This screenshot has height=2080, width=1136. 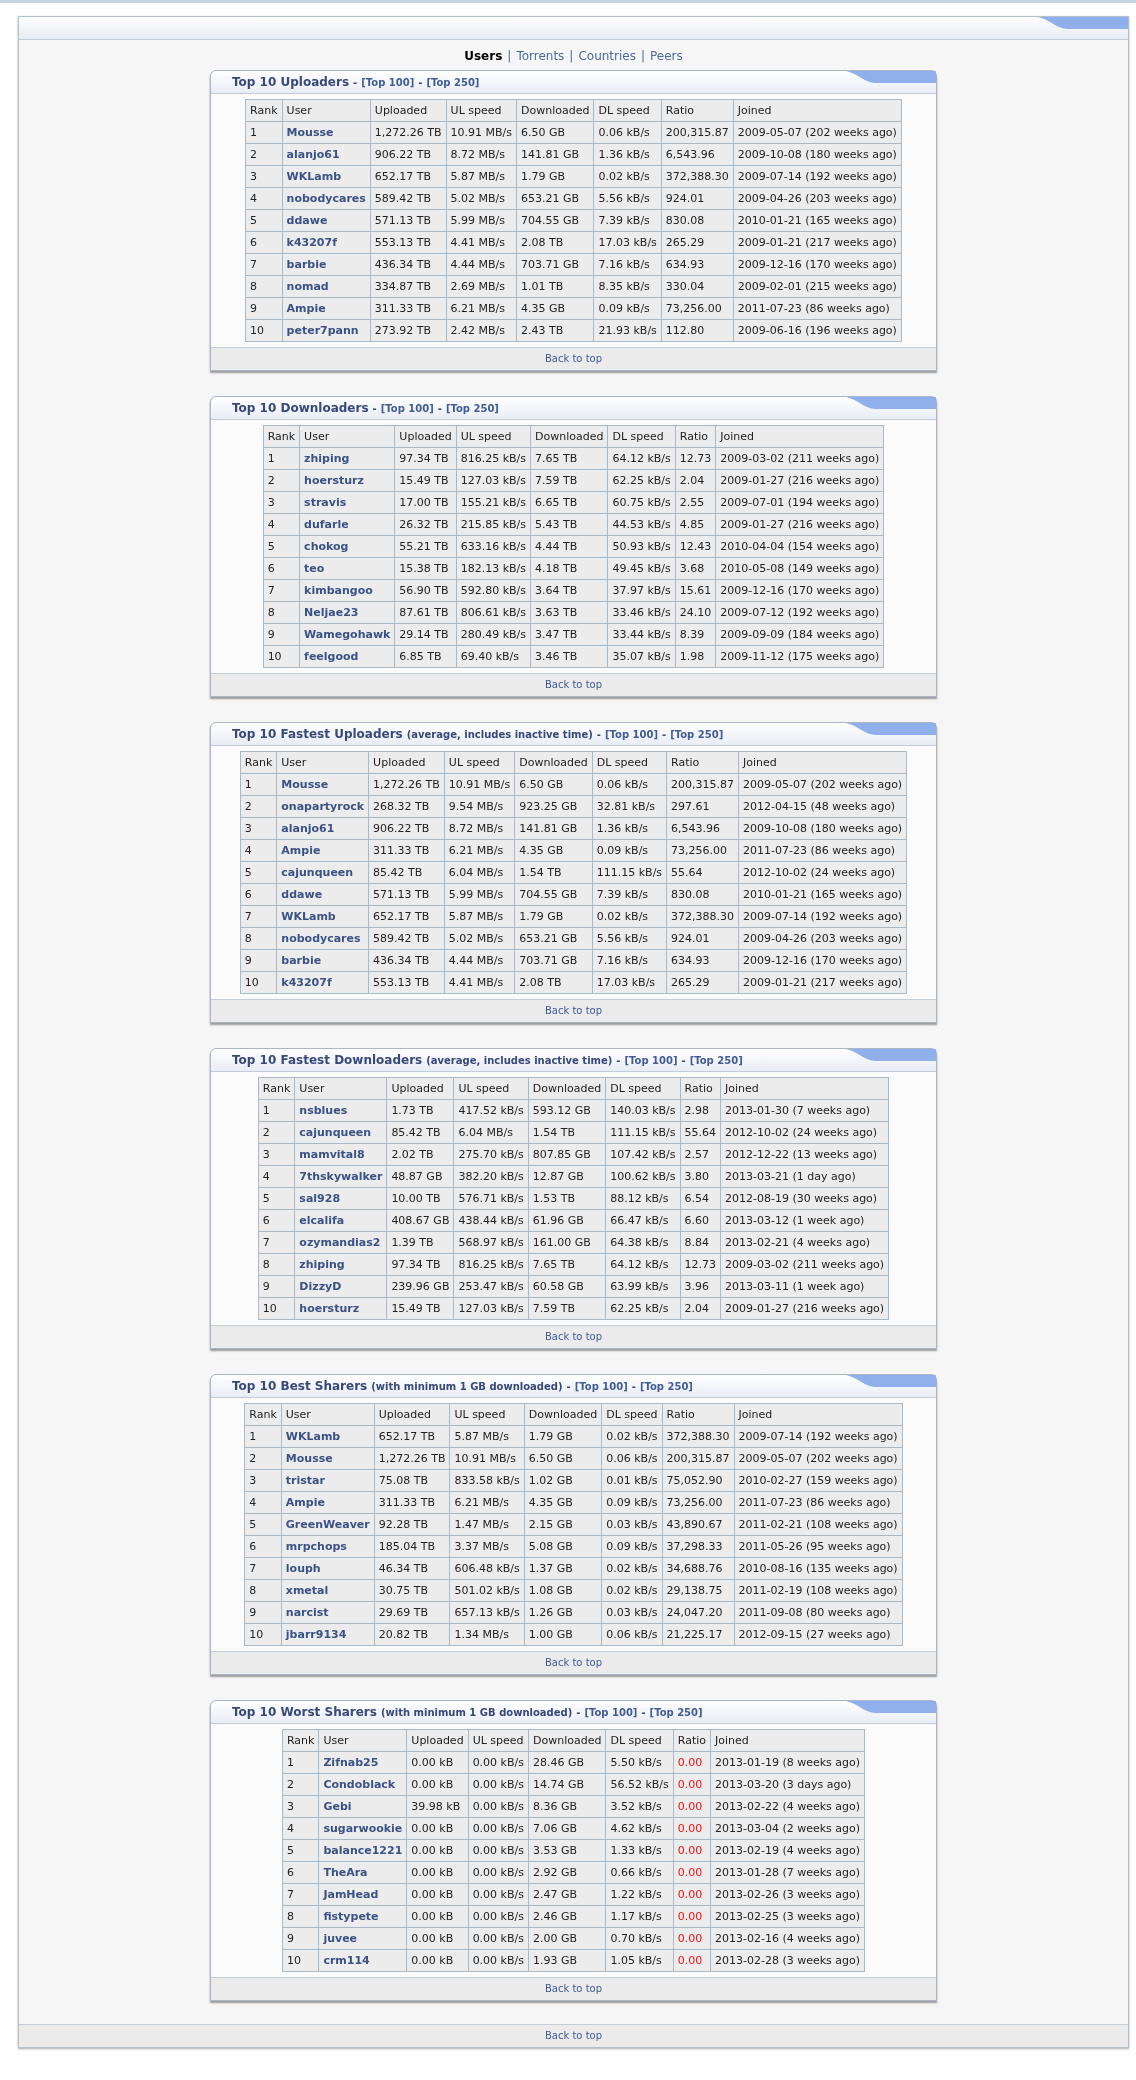 What do you see at coordinates (264, 308) in the screenshot?
I see `table-cell: 9` at bounding box center [264, 308].